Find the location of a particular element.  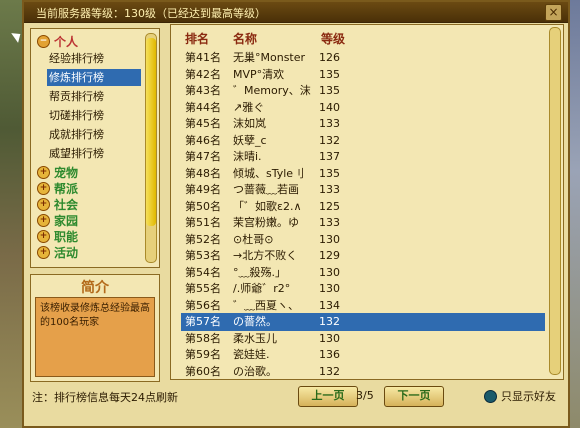

intro-panel: 简介 该榜收录修炼总经验最高的100名玩家 is located at coordinates (95, 328).